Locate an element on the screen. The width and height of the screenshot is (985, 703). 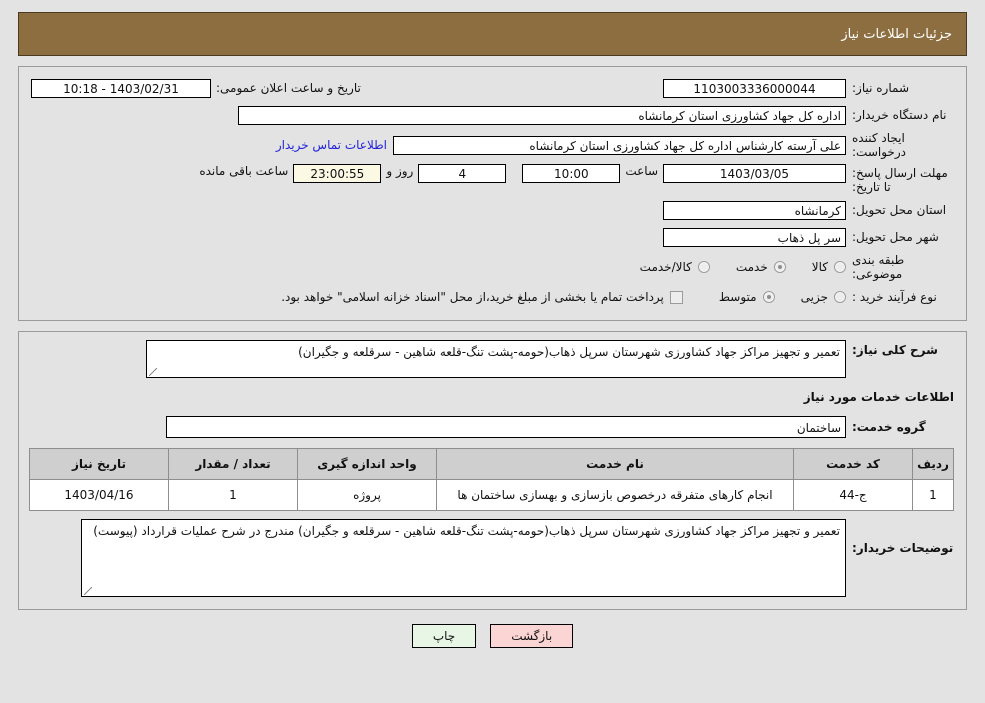
deadline-label: مهلت ارسال پاسخ: تا تاریخ: is located at coordinates (900, 180).